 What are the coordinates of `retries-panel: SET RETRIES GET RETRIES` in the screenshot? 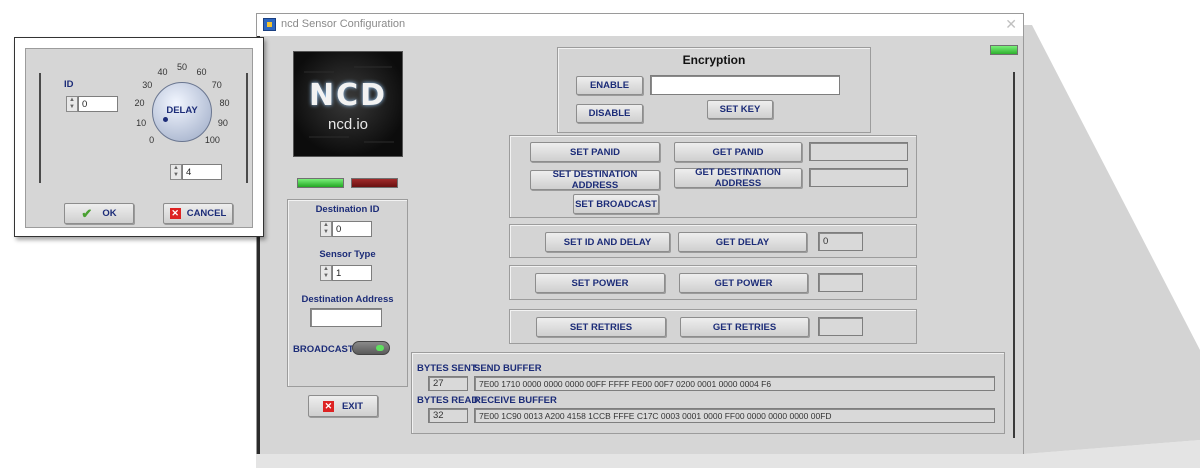 It's located at (713, 326).